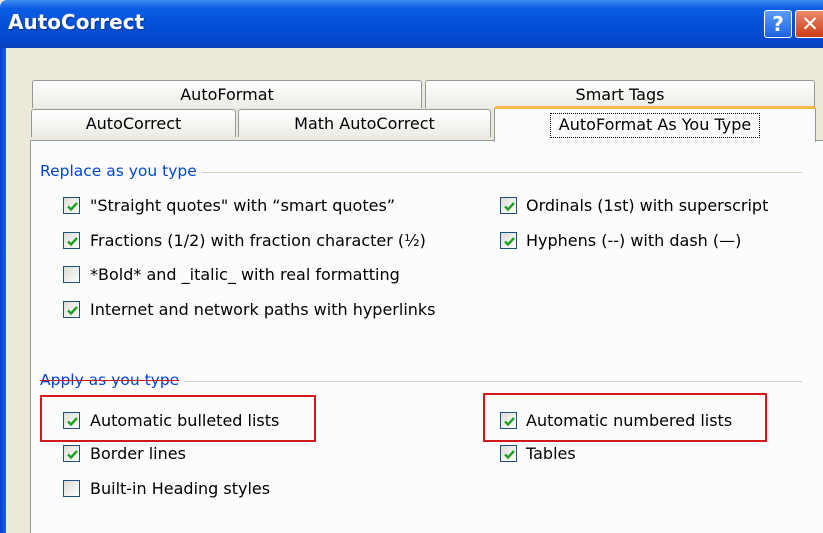 This screenshot has height=533, width=823. Describe the element at coordinates (138, 453) in the screenshot. I see `option-border-lines: Border lines` at that location.